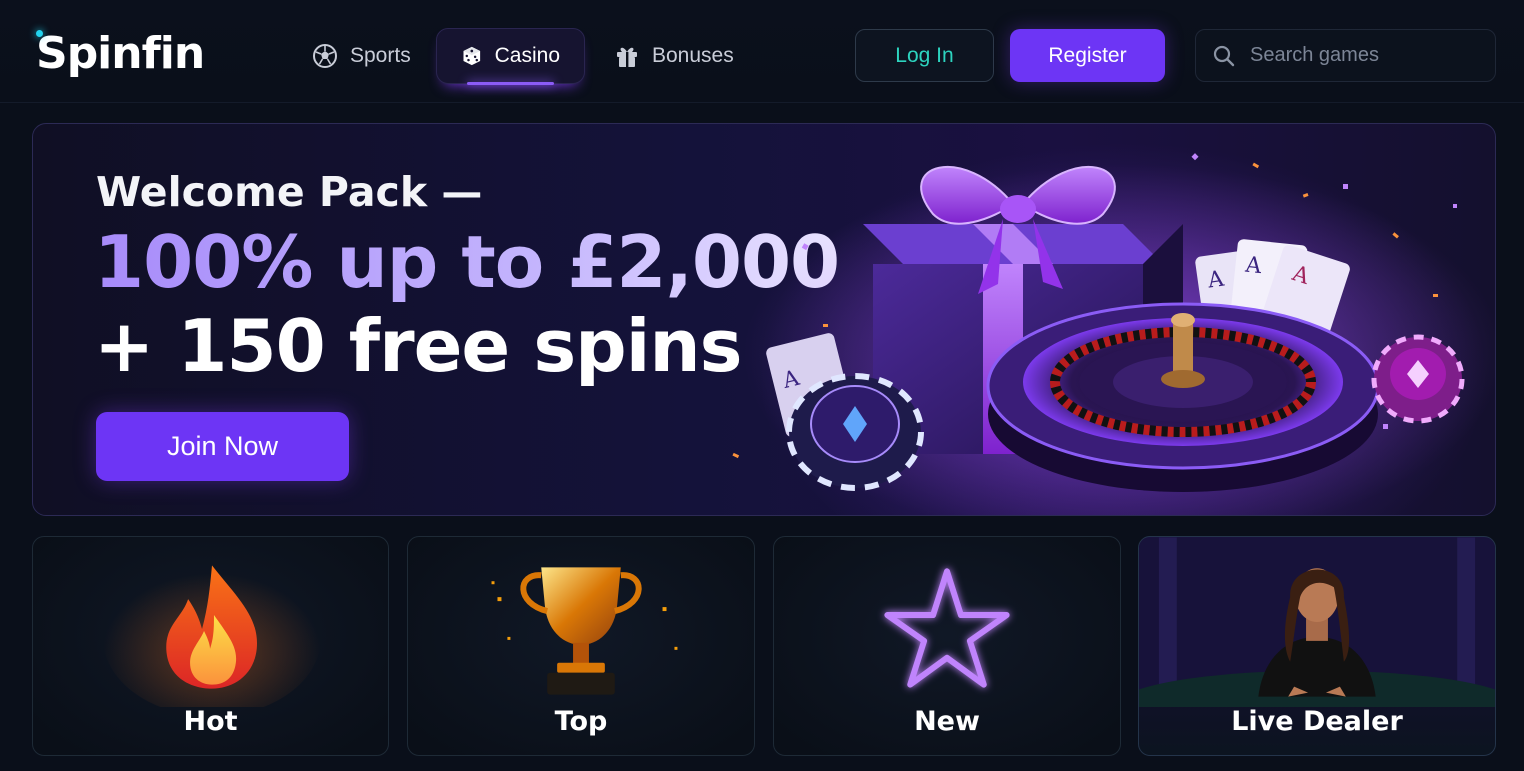  What do you see at coordinates (1360, 55) in the screenshot?
I see `search-input` at bounding box center [1360, 55].